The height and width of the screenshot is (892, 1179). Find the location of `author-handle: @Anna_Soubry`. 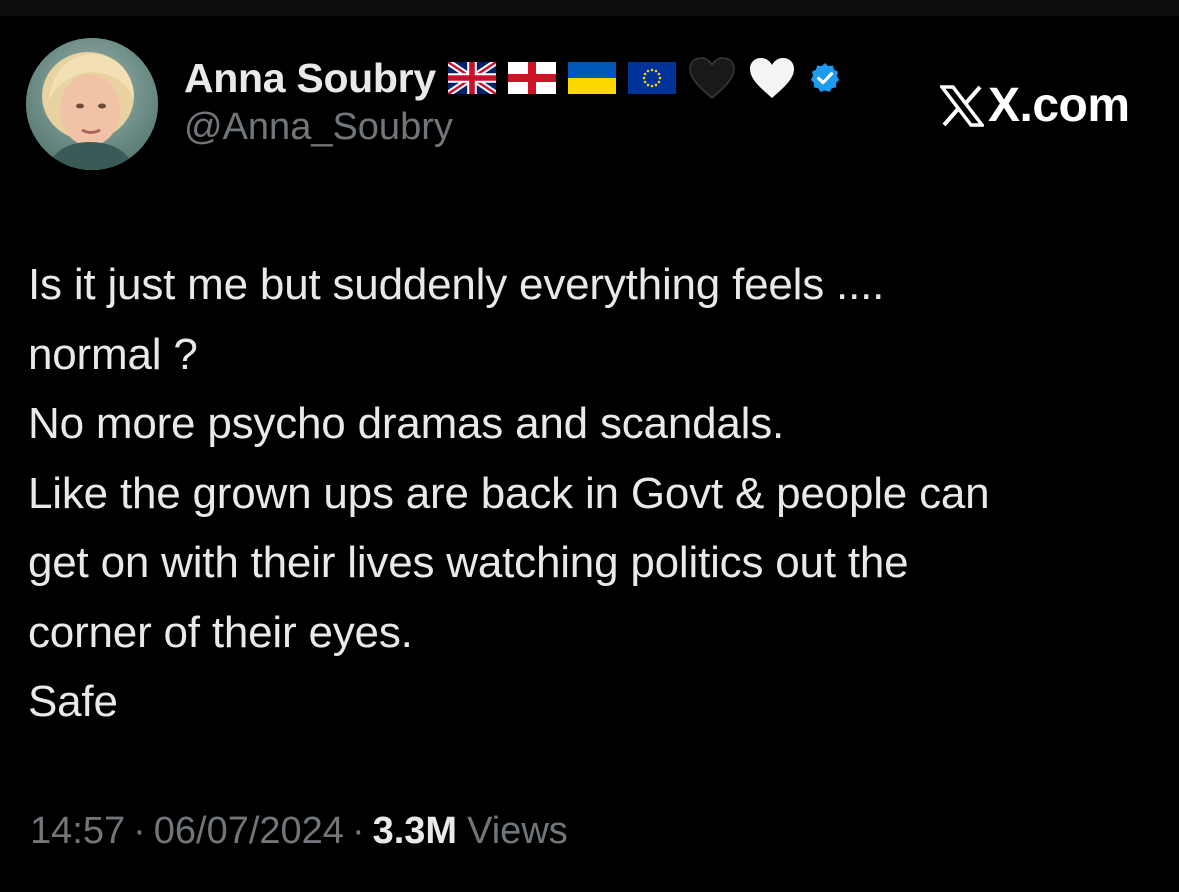

author-handle: @Anna_Soubry is located at coordinates (519, 127).